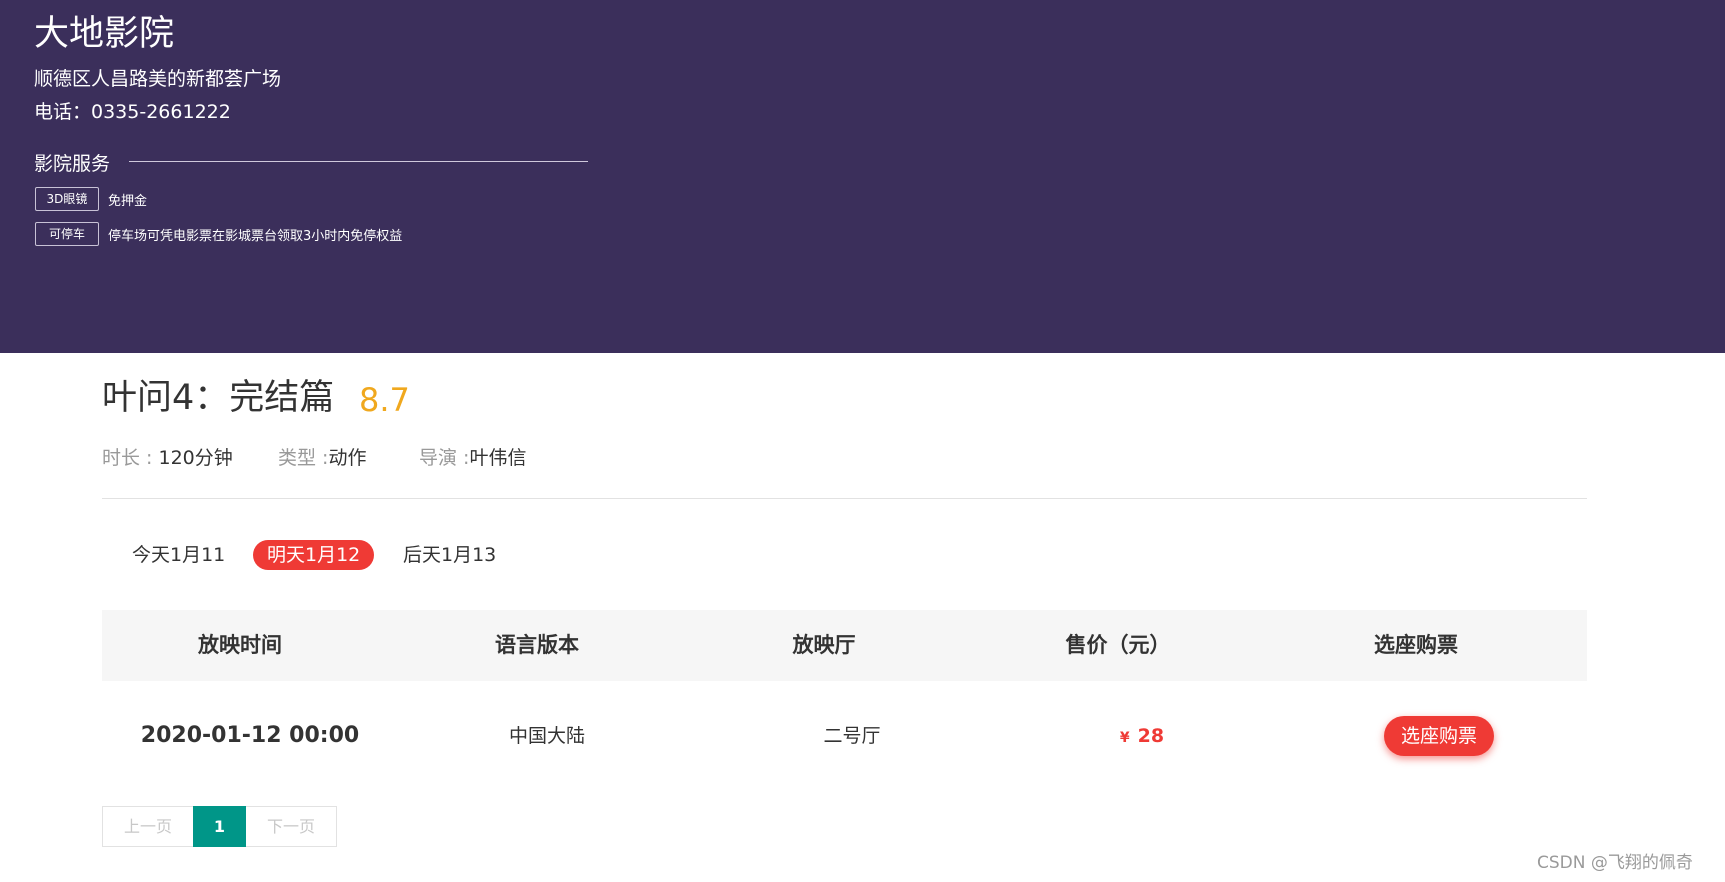 The height and width of the screenshot is (882, 1725). What do you see at coordinates (128, 201) in the screenshot?
I see `service-description: 免押金` at bounding box center [128, 201].